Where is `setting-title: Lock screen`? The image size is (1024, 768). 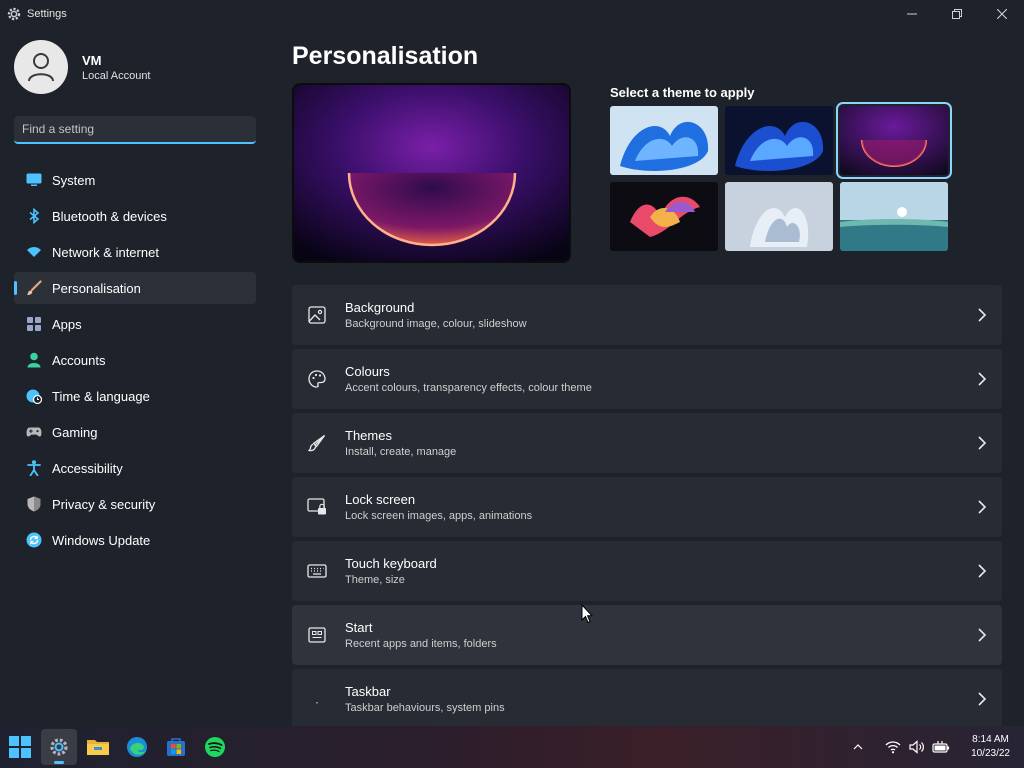 setting-title: Lock screen is located at coordinates (380, 499).